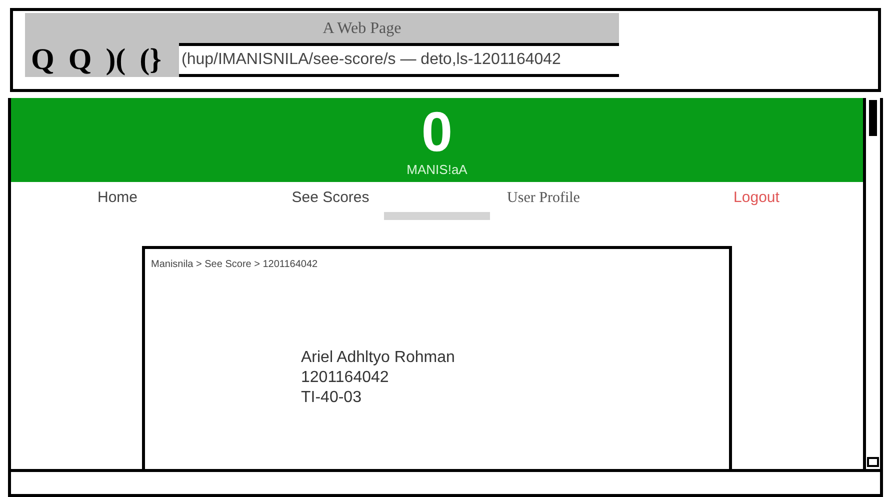 The height and width of the screenshot is (497, 891). What do you see at coordinates (437, 132) in the screenshot?
I see `site-logo: 0` at bounding box center [437, 132].